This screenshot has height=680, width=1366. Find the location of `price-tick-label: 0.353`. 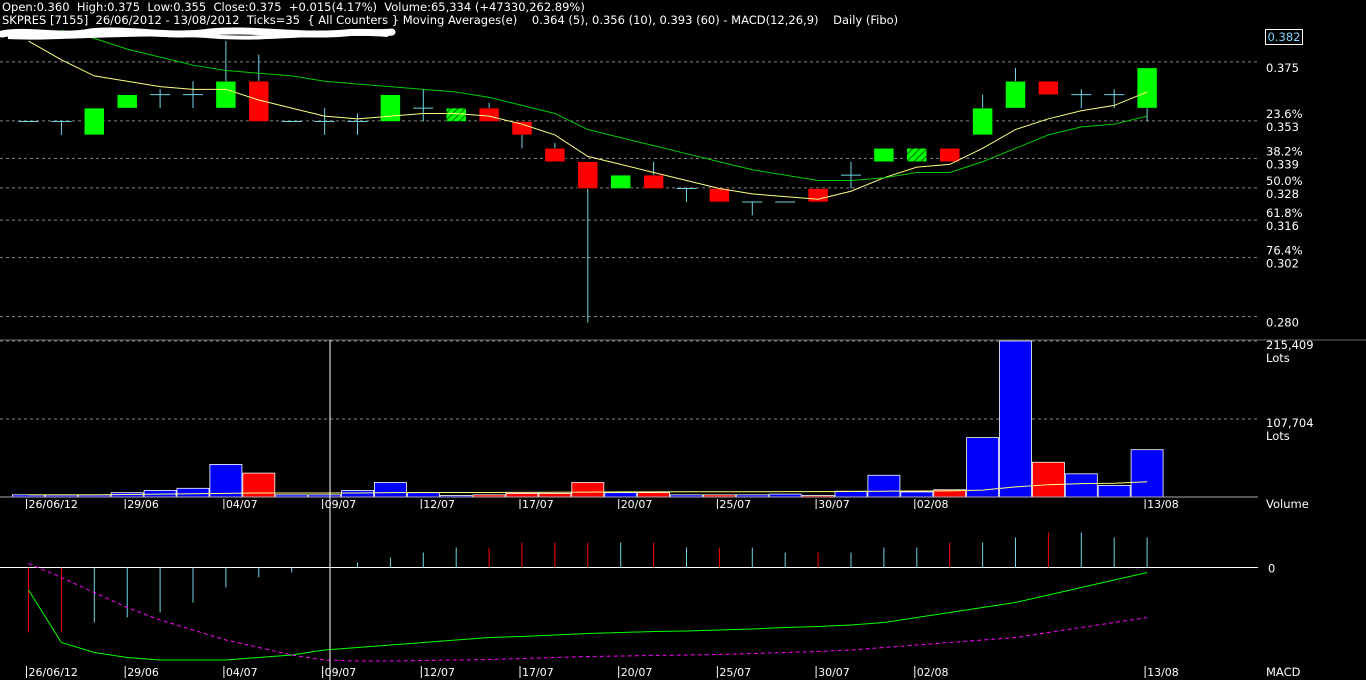

price-tick-label: 0.353 is located at coordinates (1282, 127).